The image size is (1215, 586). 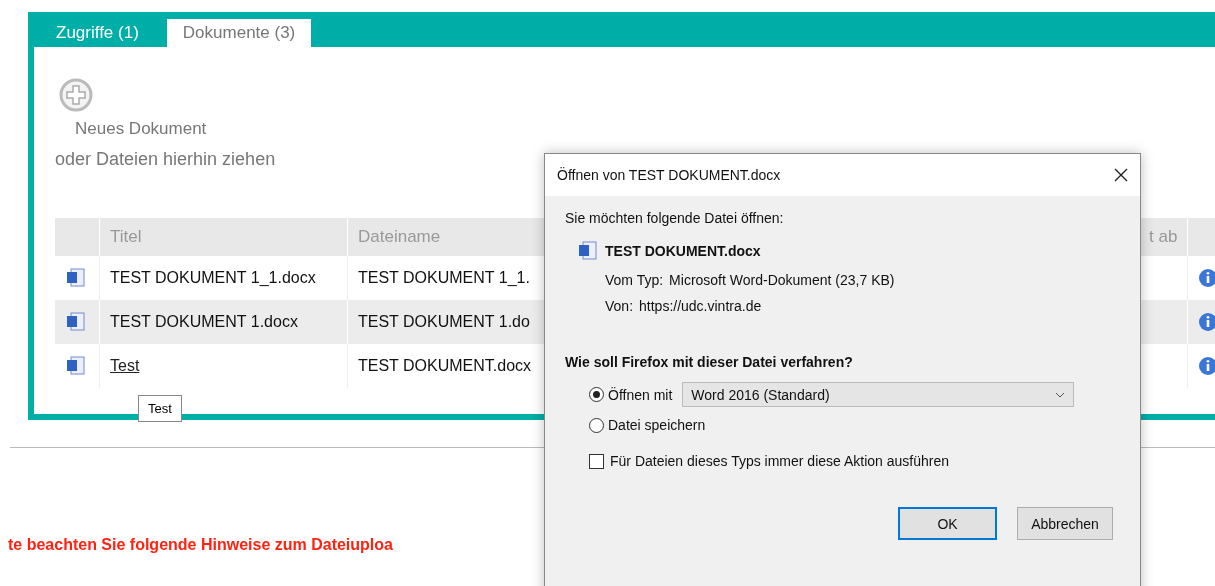 I want to click on detail-label: Von:, so click(x=619, y=306).